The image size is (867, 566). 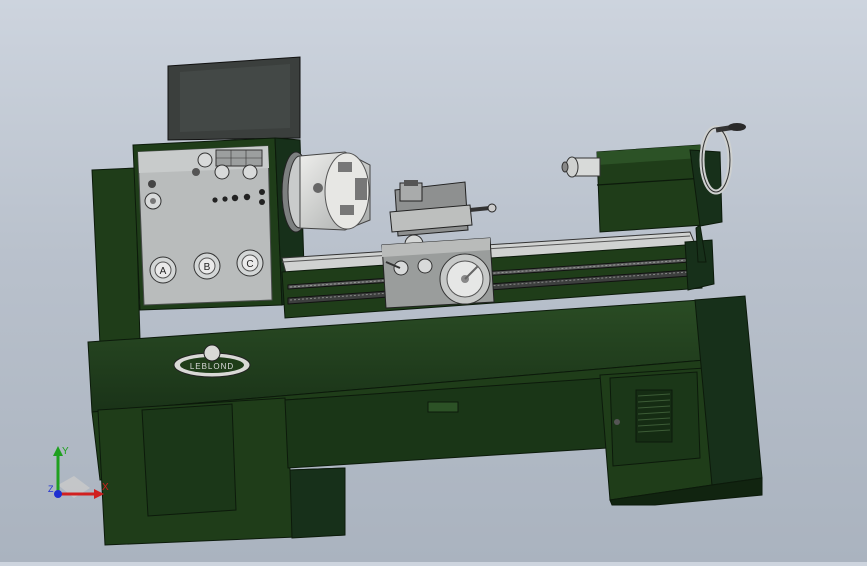 I want to click on knob-c-label: C, so click(x=249, y=264).